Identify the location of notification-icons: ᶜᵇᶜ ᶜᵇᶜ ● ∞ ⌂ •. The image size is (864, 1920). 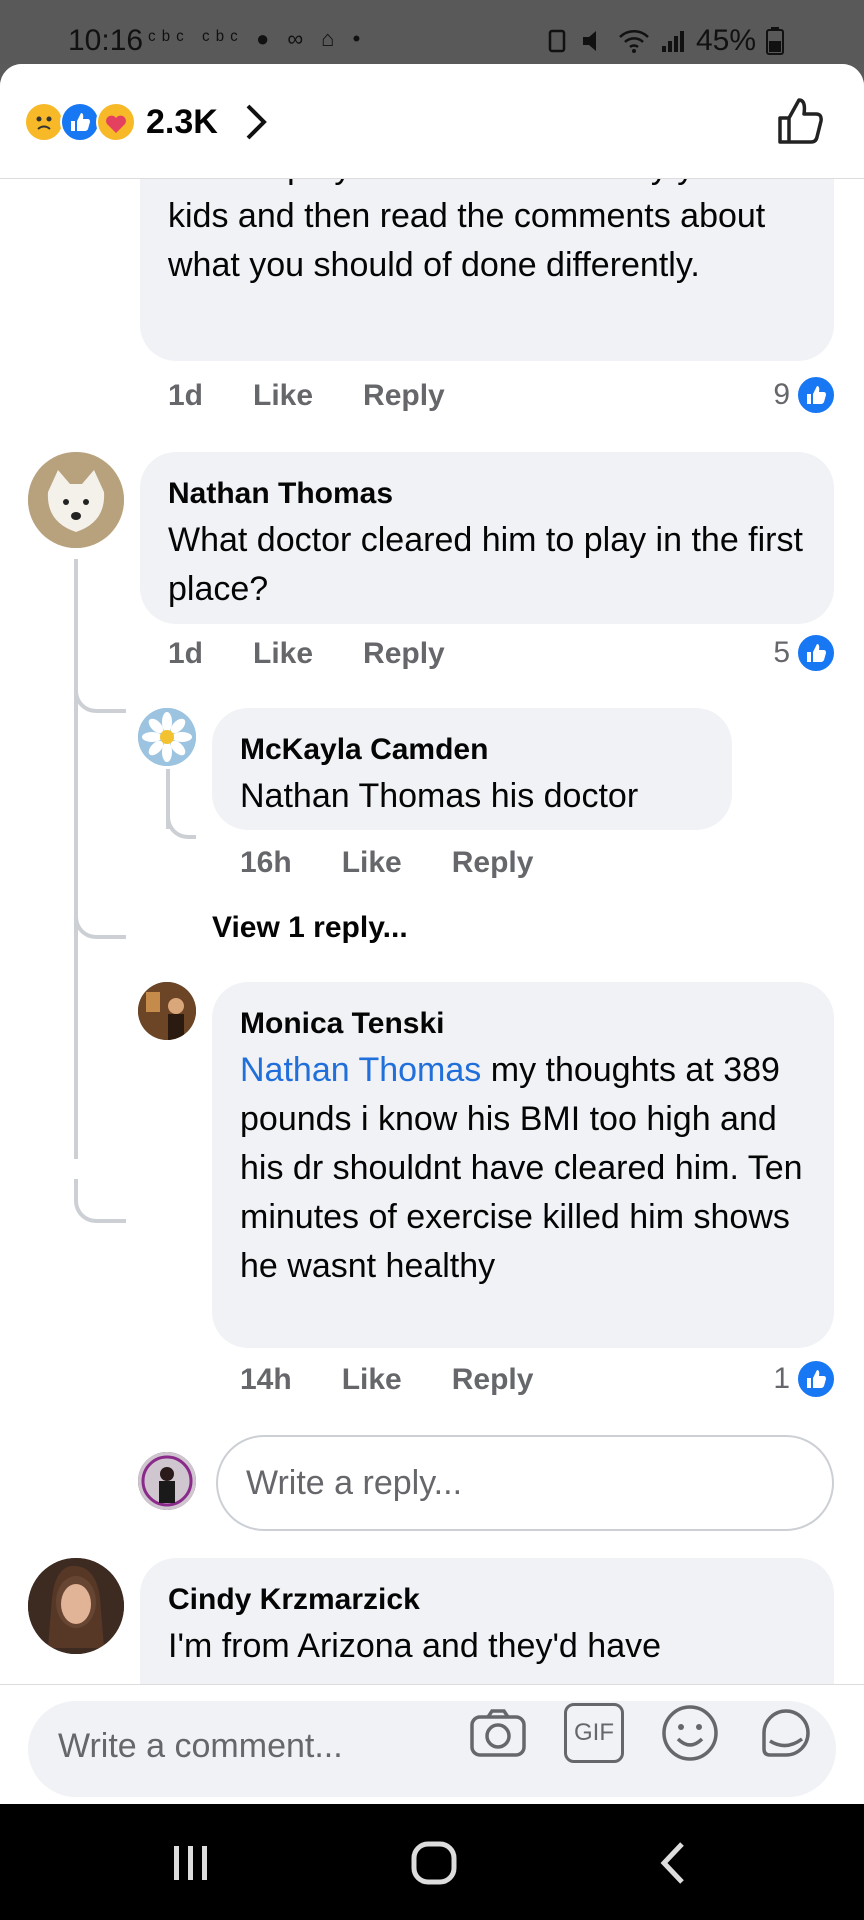
(257, 38).